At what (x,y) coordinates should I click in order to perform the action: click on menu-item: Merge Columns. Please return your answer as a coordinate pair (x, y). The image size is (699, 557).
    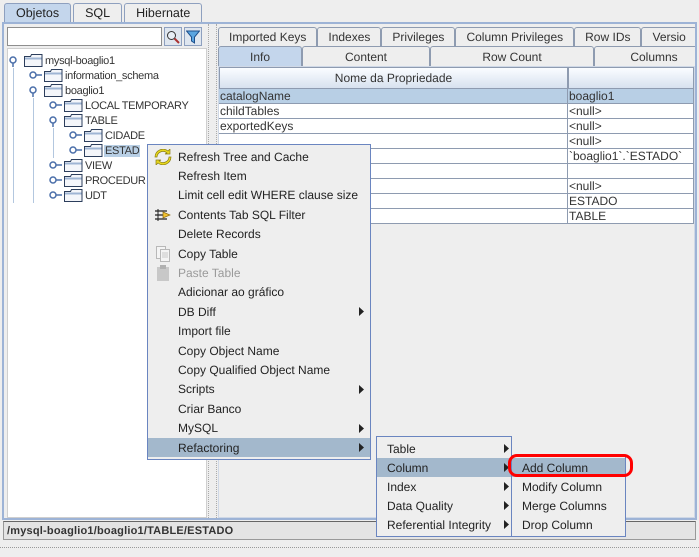
    Looking at the image, I should click on (568, 505).